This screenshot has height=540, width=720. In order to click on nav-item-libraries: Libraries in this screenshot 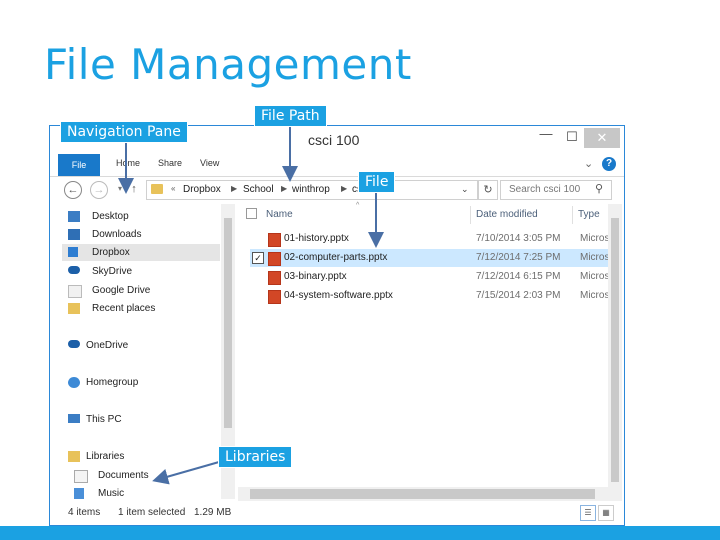, I will do `click(143, 456)`.